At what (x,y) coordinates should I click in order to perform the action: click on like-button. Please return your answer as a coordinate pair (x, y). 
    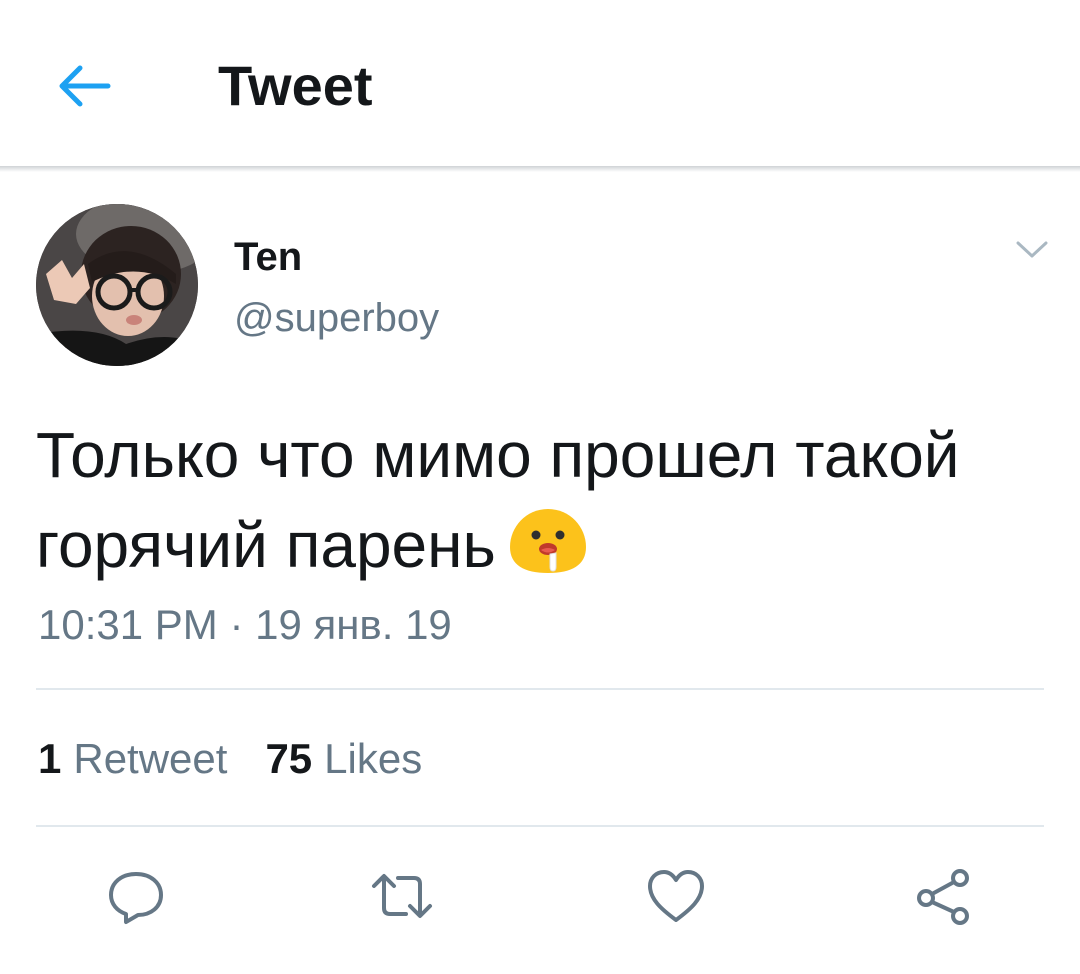
    Looking at the image, I should click on (676, 896).